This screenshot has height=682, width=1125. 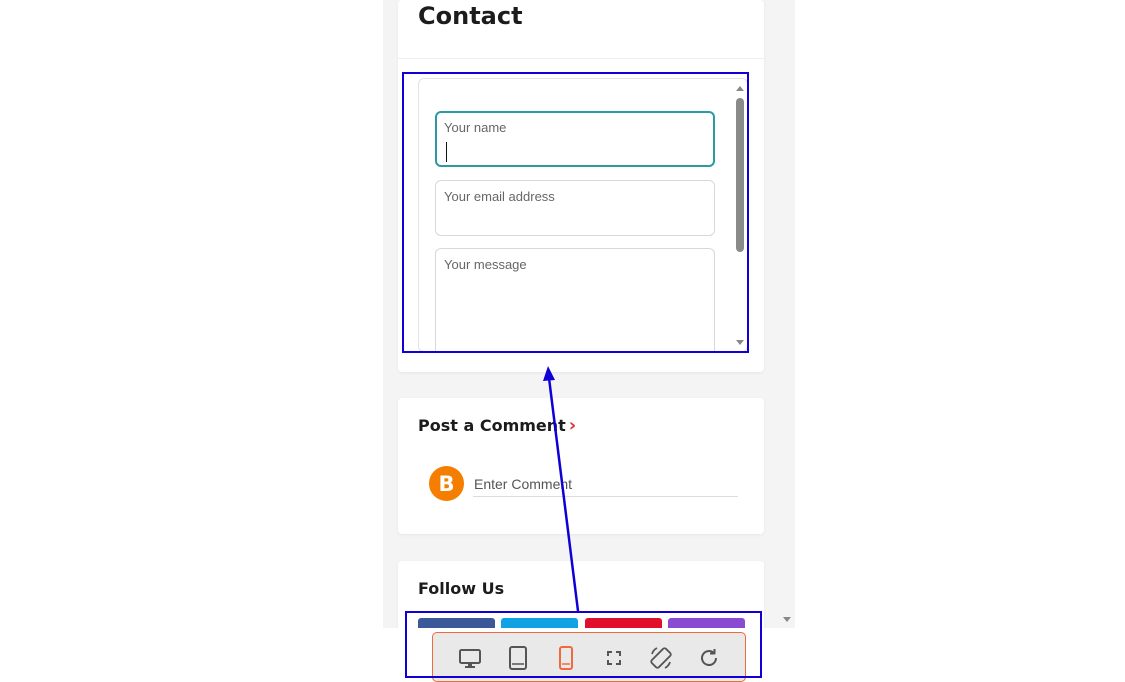 What do you see at coordinates (583, 644) in the screenshot?
I see `annotation-box-device-toolbar` at bounding box center [583, 644].